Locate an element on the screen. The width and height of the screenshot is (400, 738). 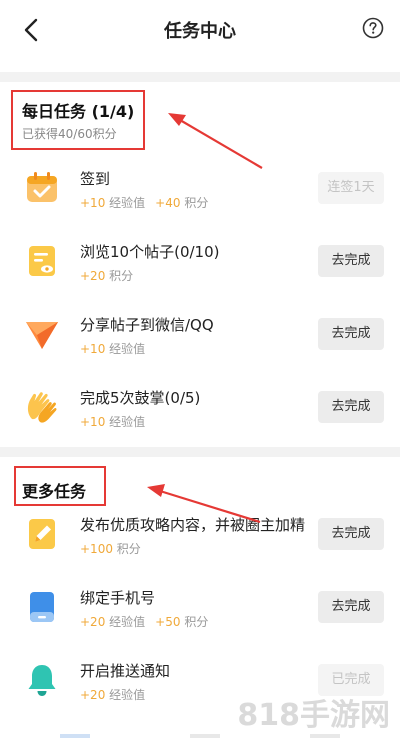
annotation-arrow-more is located at coordinates (204, 504).